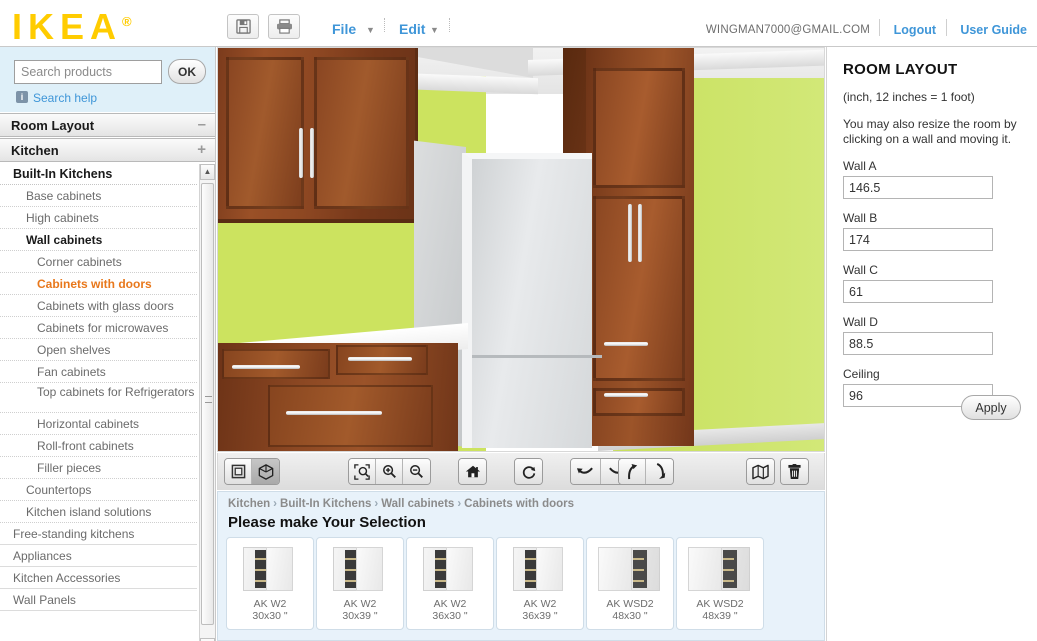 This screenshot has width=1037, height=641. Describe the element at coordinates (85, 446) in the screenshot. I see `tree-item-label: Roll-front cabinets` at that location.